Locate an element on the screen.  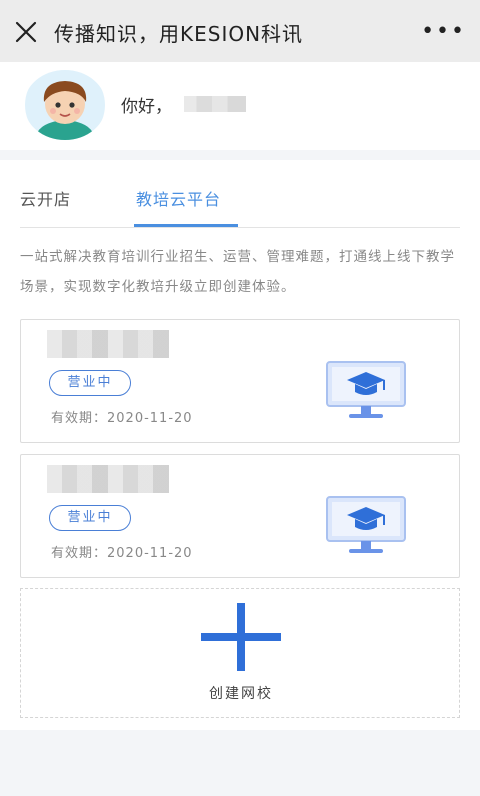
plus-icon is located at coordinates (241, 637).